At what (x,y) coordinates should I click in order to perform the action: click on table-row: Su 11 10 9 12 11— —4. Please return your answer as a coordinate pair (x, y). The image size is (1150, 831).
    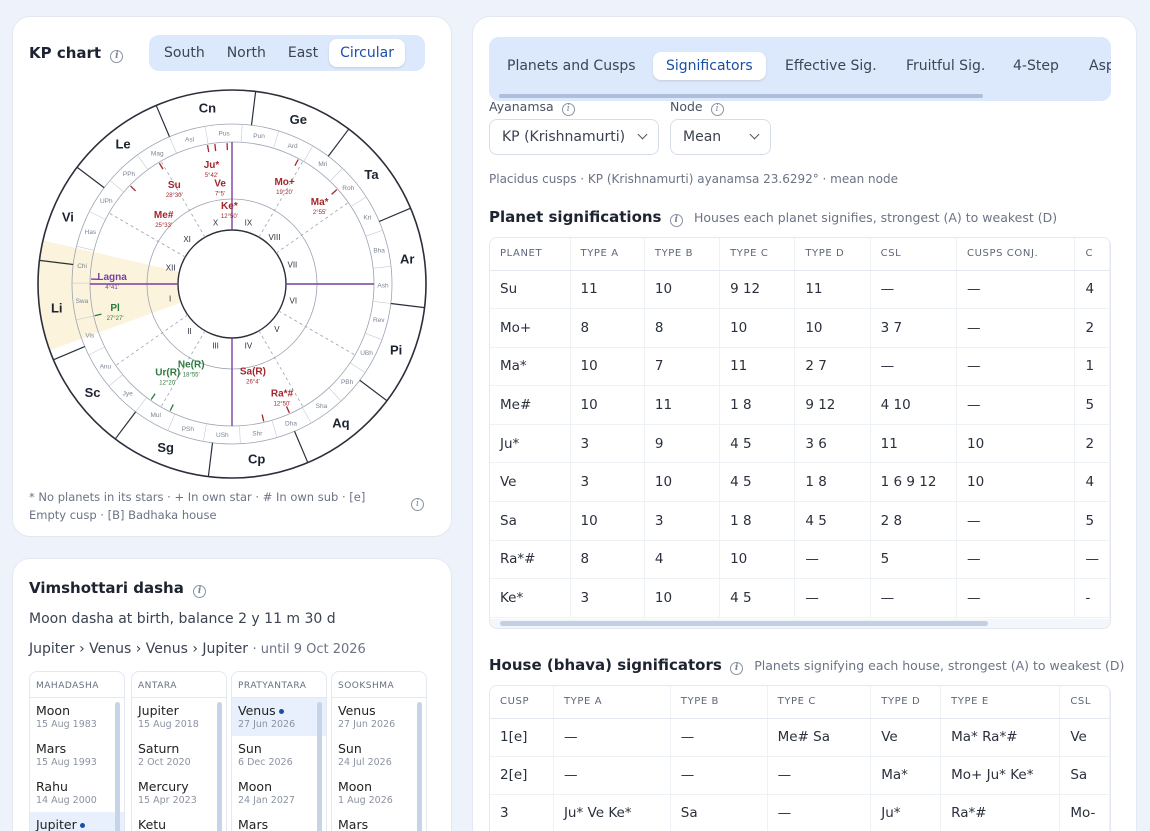
    Looking at the image, I should click on (800, 290).